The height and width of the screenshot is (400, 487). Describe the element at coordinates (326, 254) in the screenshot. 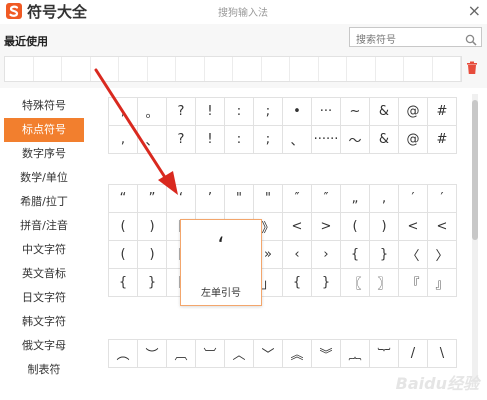

I see `symbol-cell: ›` at that location.